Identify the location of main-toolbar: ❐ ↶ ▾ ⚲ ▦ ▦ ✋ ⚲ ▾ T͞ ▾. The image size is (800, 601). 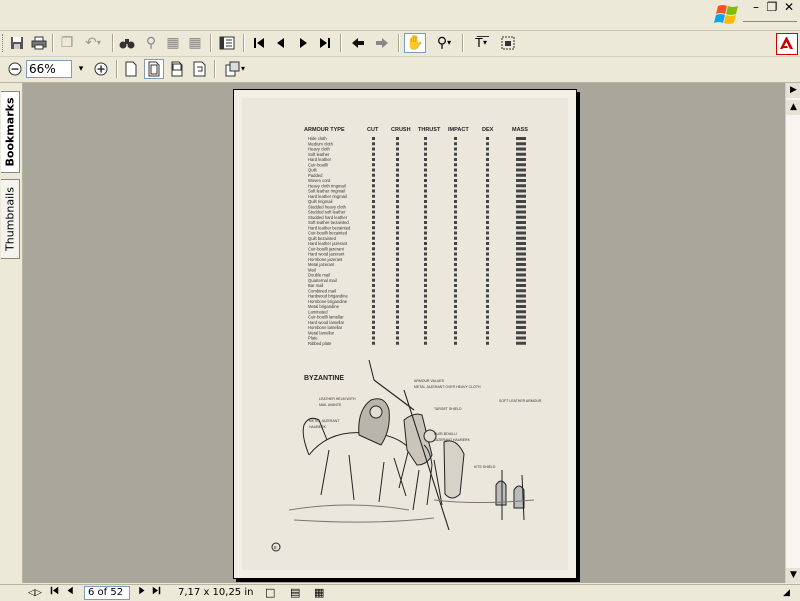
(400, 44).